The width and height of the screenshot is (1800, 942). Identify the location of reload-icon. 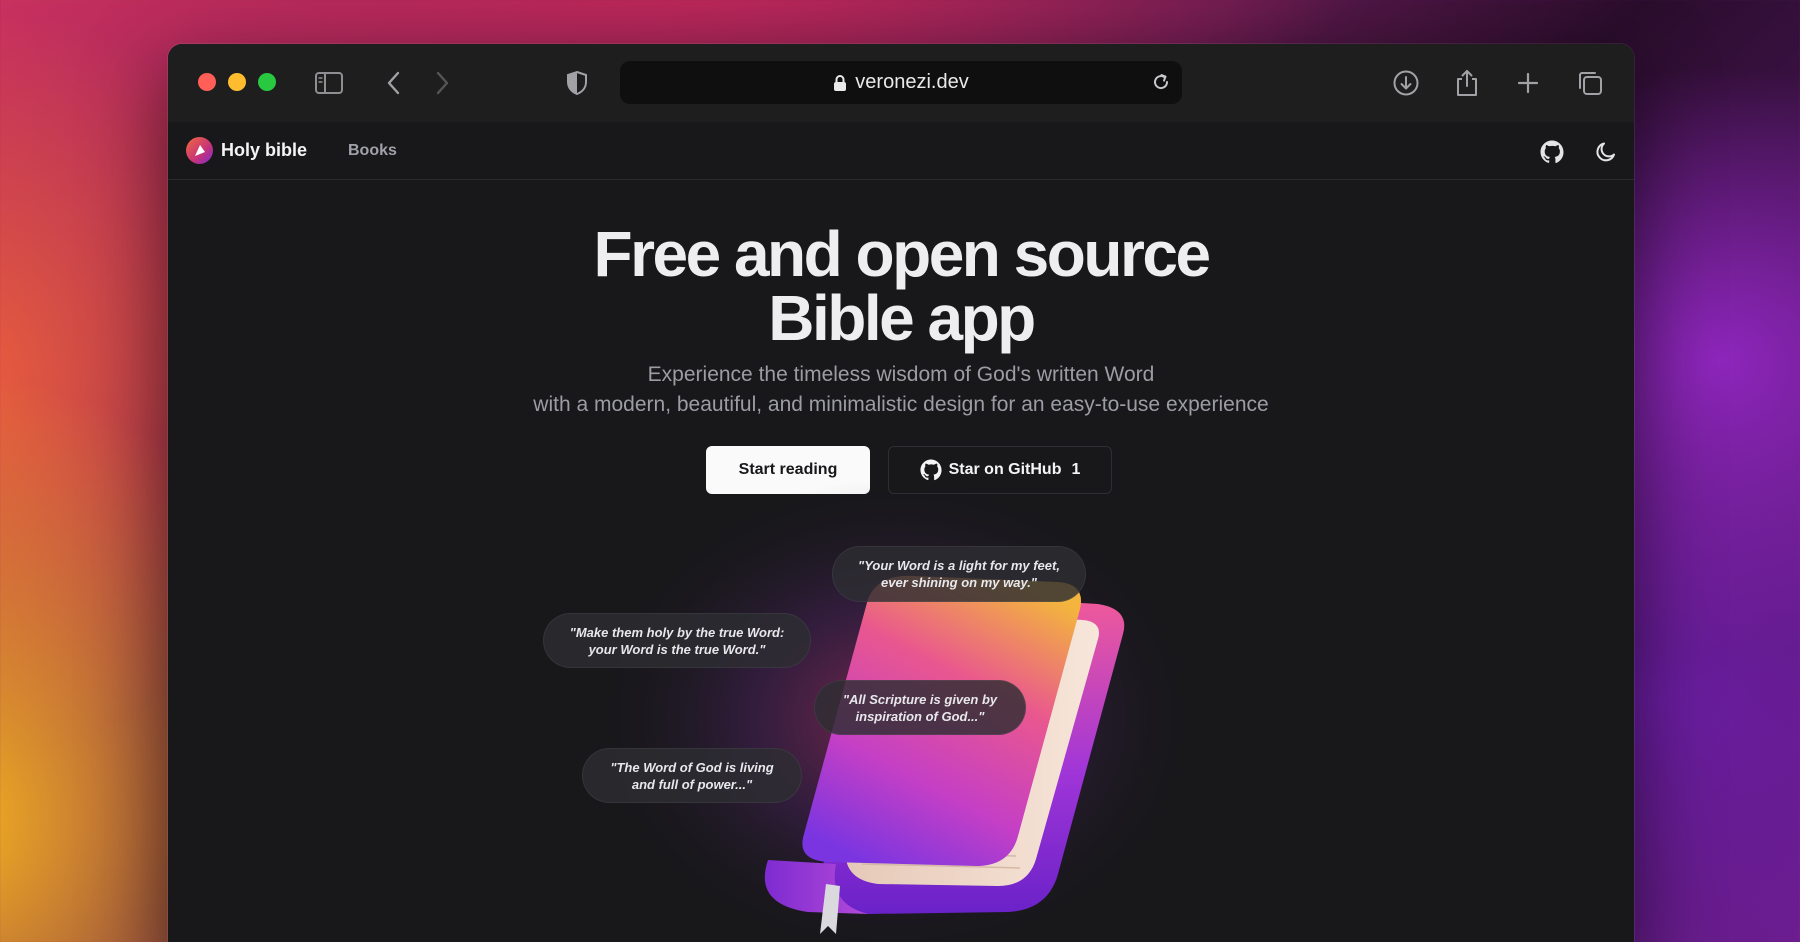
(1161, 82).